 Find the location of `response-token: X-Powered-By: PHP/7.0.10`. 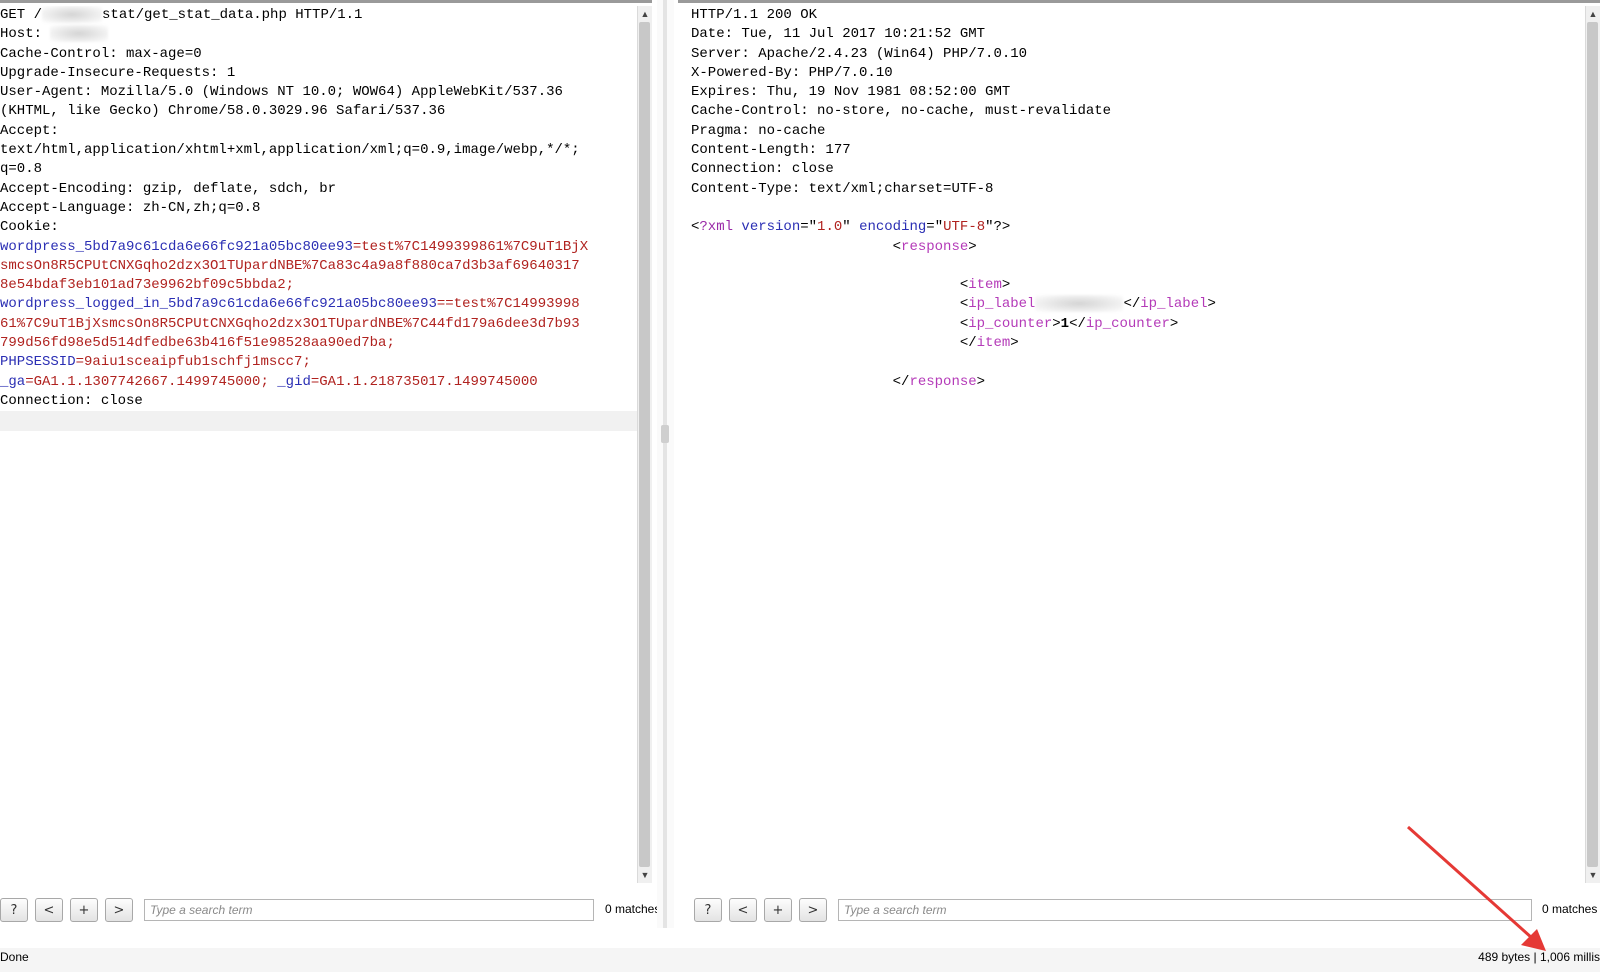

response-token: X-Powered-By: PHP/7.0.10 is located at coordinates (792, 72).